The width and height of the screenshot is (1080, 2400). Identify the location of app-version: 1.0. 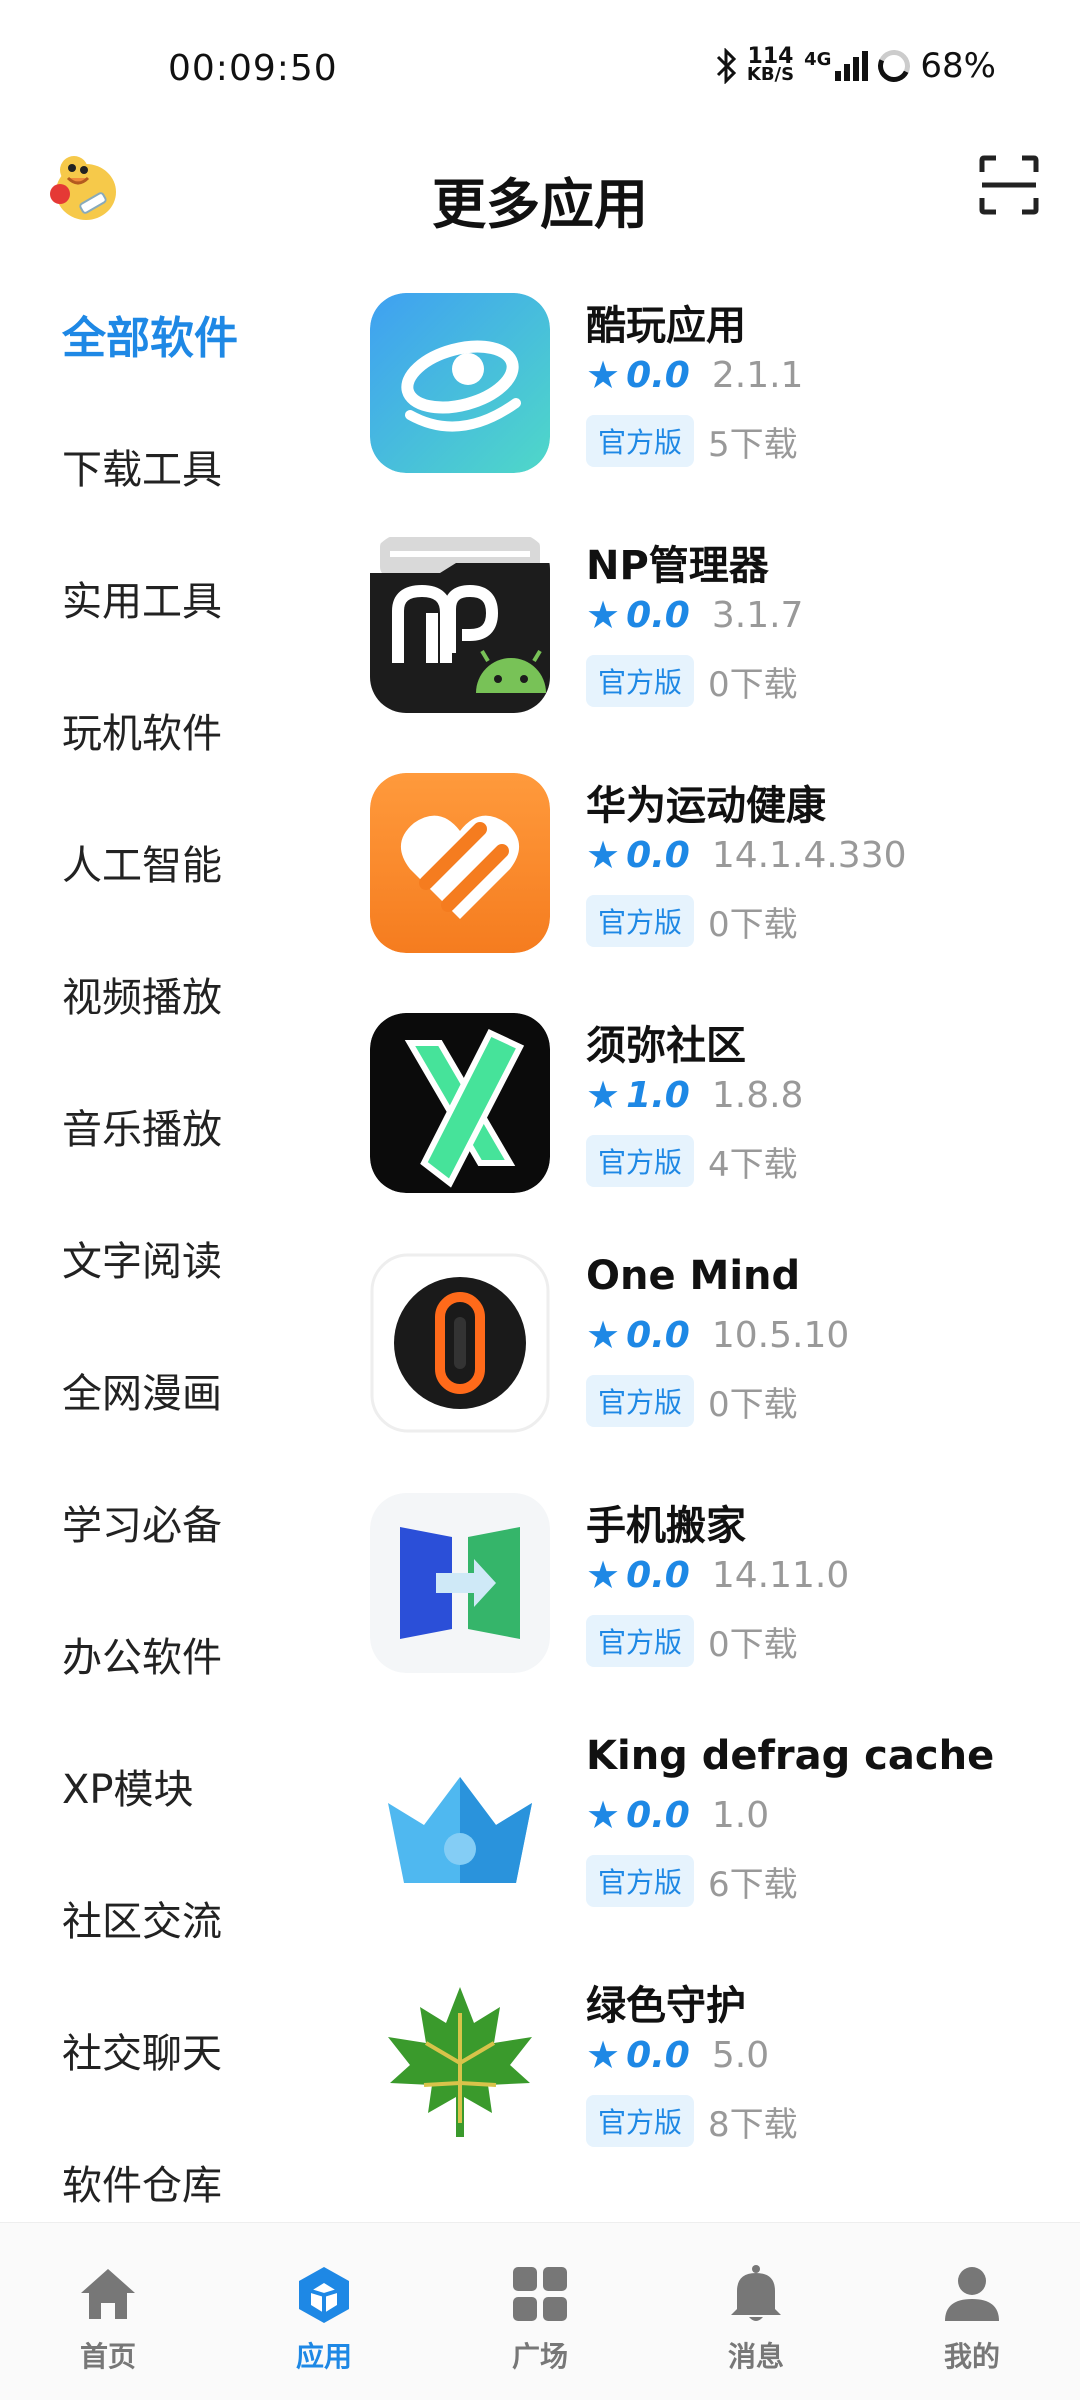
(740, 1815).